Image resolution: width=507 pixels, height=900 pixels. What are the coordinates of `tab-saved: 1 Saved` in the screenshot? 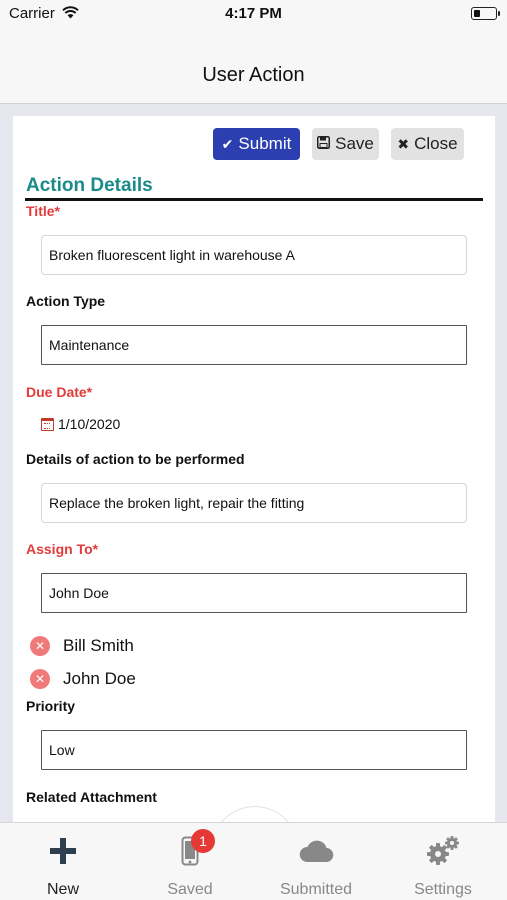 It's located at (190, 861).